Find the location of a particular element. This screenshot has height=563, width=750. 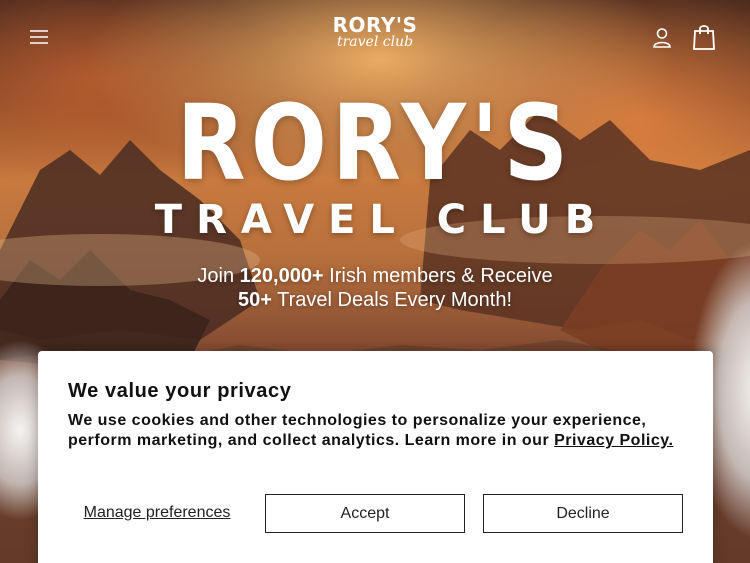

logo-wordmark: RORY'S is located at coordinates (375, 25).